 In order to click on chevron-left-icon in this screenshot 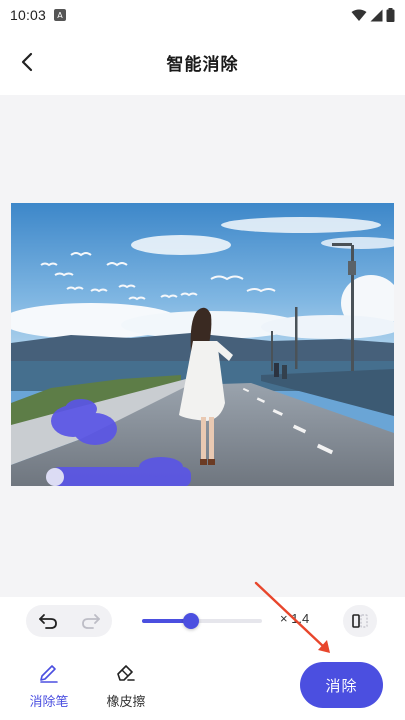, I will do `click(27, 62)`.